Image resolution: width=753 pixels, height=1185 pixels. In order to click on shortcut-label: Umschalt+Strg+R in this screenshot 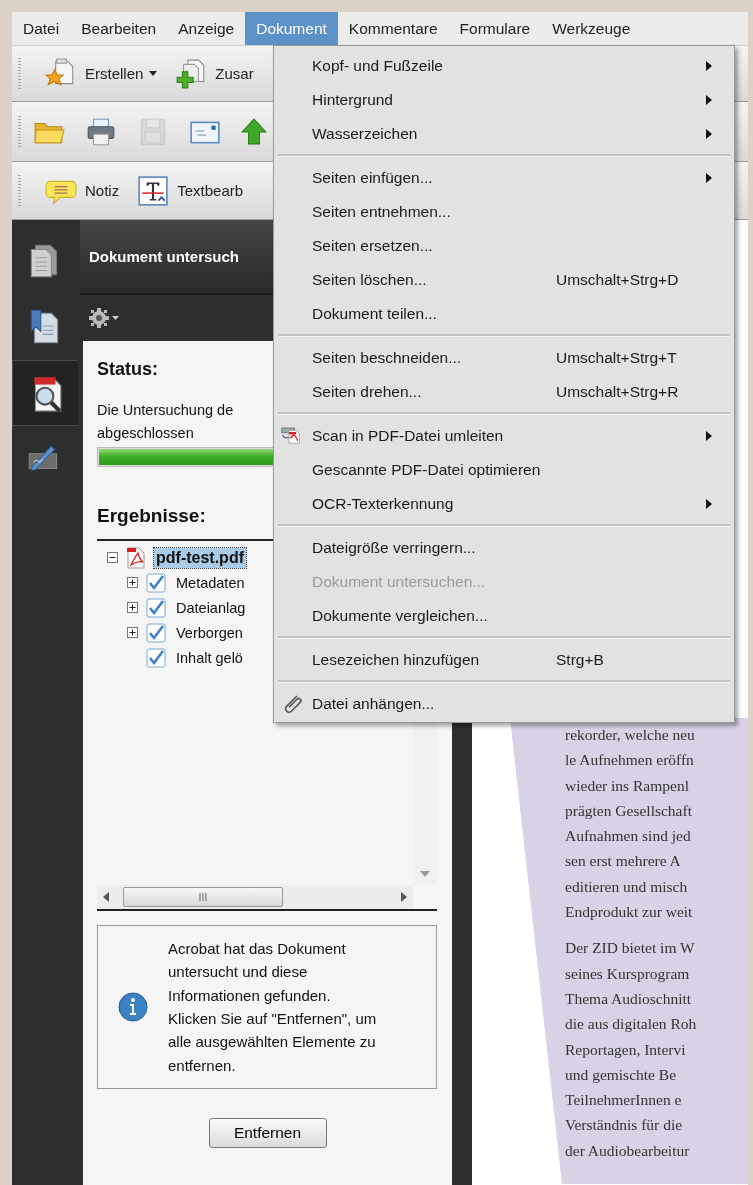, I will do `click(617, 391)`.